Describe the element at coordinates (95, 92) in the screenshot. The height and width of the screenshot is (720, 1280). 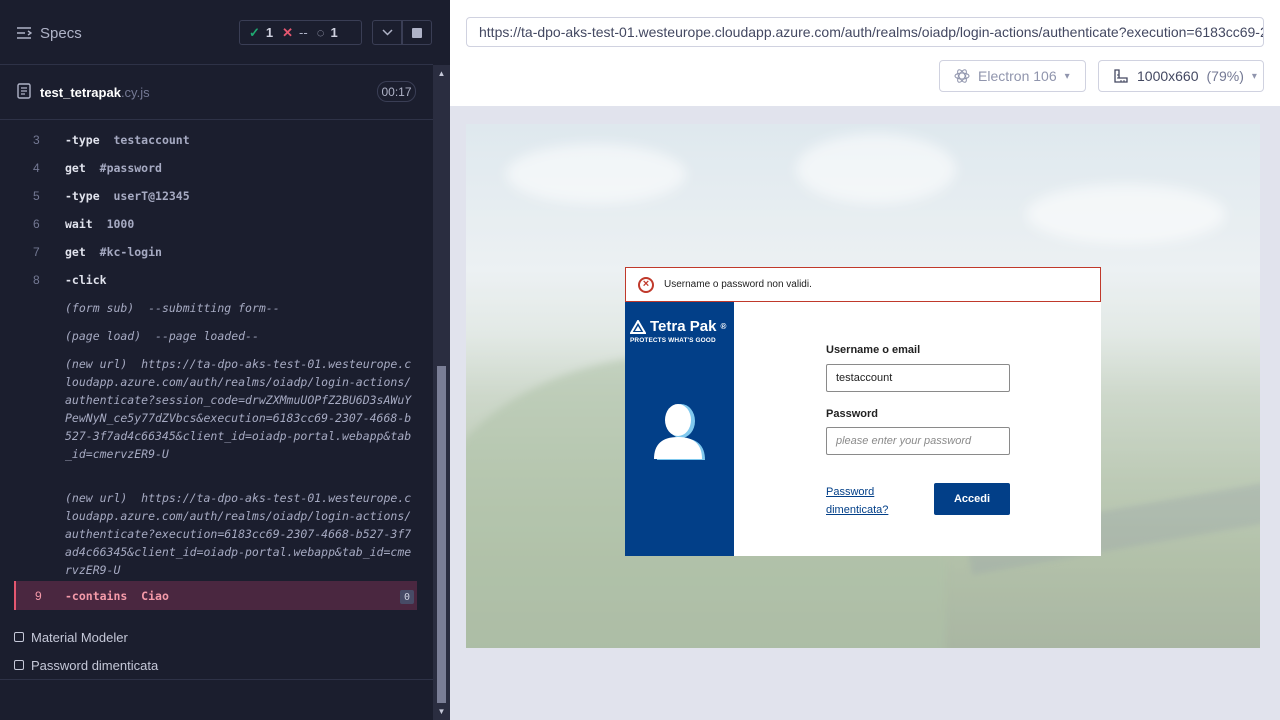
I see `spec-file-name: test_tetrapak.cy.js` at that location.